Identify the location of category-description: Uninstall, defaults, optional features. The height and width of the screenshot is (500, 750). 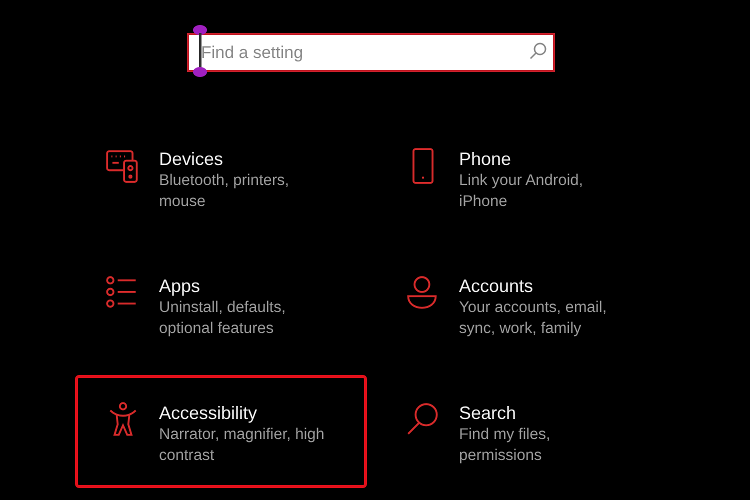
(223, 318).